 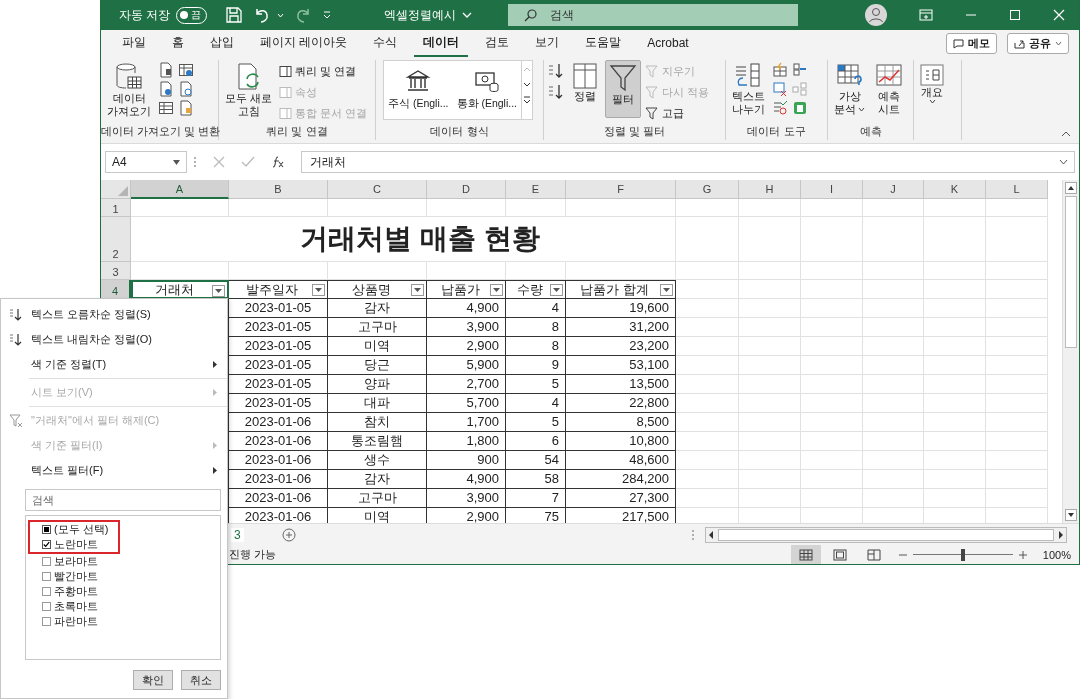 What do you see at coordinates (180, 189) in the screenshot?
I see `column-header: A` at bounding box center [180, 189].